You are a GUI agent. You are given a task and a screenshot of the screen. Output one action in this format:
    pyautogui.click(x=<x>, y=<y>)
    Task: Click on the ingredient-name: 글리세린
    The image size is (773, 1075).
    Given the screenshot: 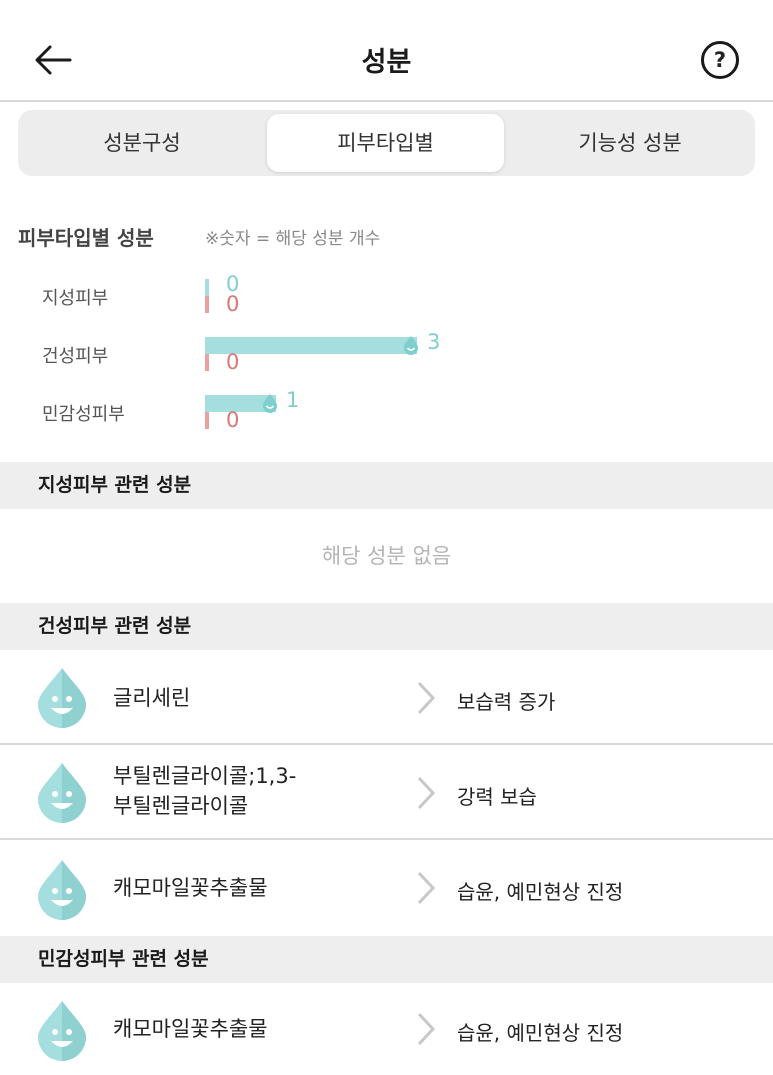 What is the action you would take?
    pyautogui.click(x=152, y=698)
    